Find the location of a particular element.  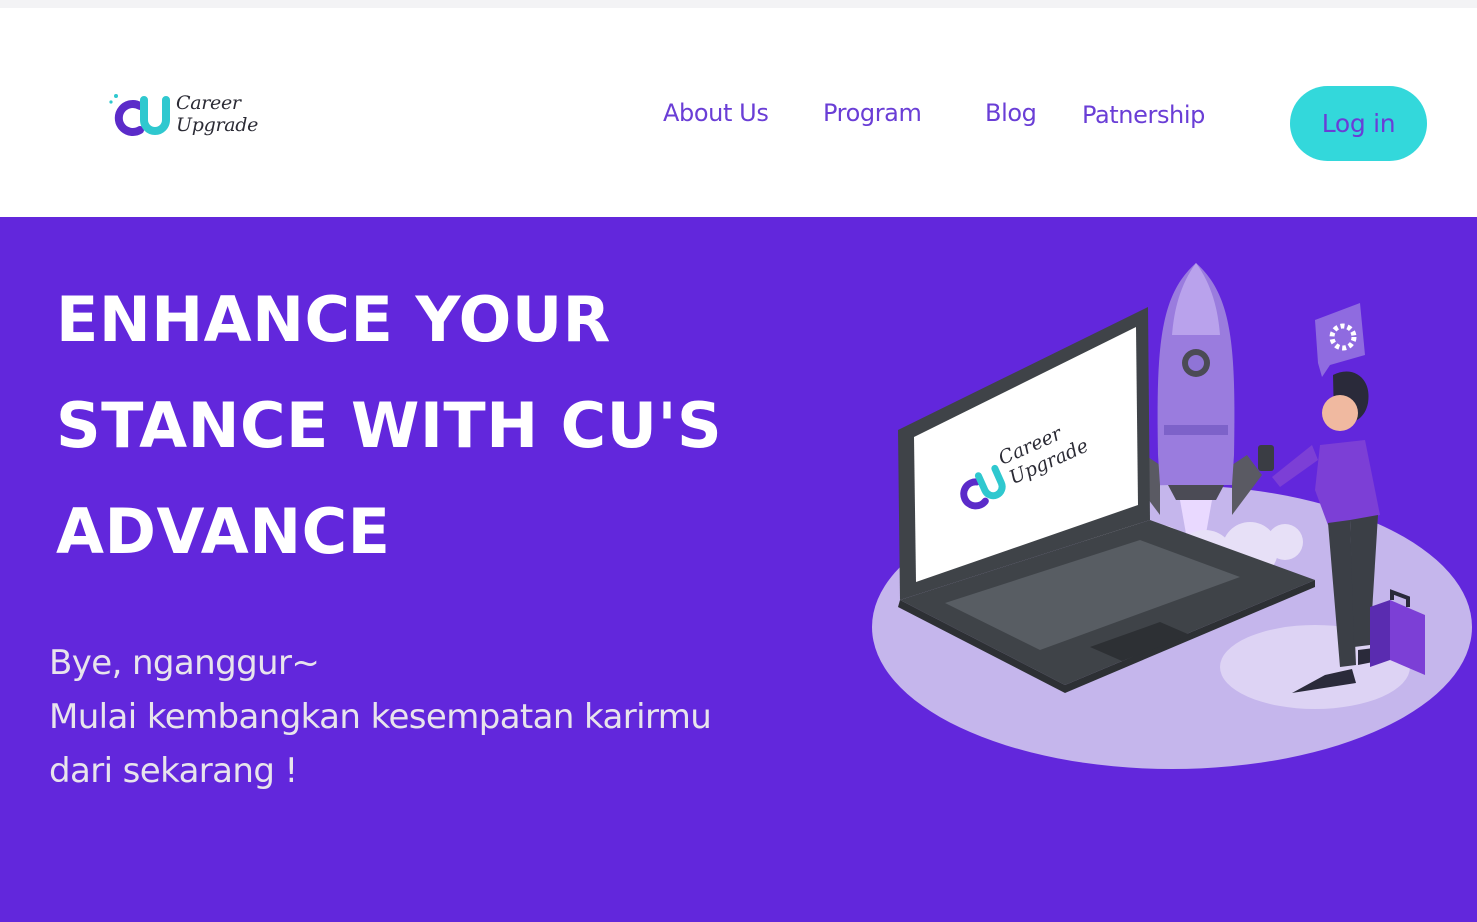

headline-line-2: STANCE WITH CU'S is located at coordinates (389, 425).